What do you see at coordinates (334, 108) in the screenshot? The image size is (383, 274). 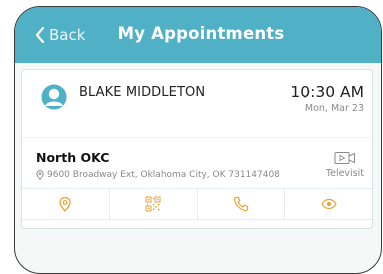 I see `appointment-date: Mon, Mar 23` at bounding box center [334, 108].